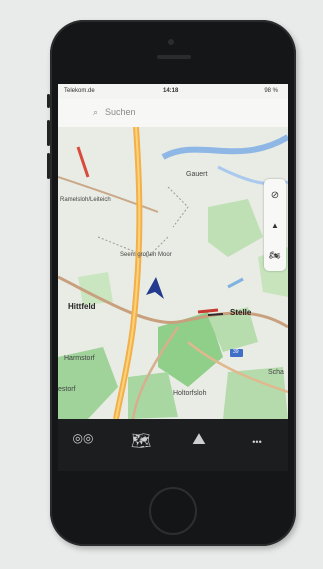  I want to click on earpiece-speaker, so click(174, 57).